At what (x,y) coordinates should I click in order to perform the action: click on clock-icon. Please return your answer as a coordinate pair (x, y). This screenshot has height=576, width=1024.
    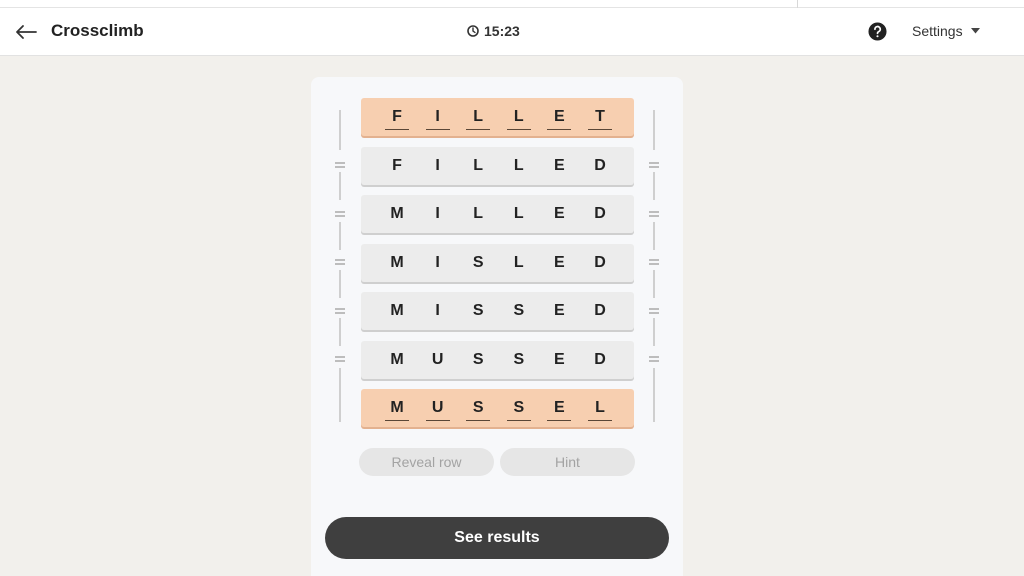
    Looking at the image, I should click on (473, 31).